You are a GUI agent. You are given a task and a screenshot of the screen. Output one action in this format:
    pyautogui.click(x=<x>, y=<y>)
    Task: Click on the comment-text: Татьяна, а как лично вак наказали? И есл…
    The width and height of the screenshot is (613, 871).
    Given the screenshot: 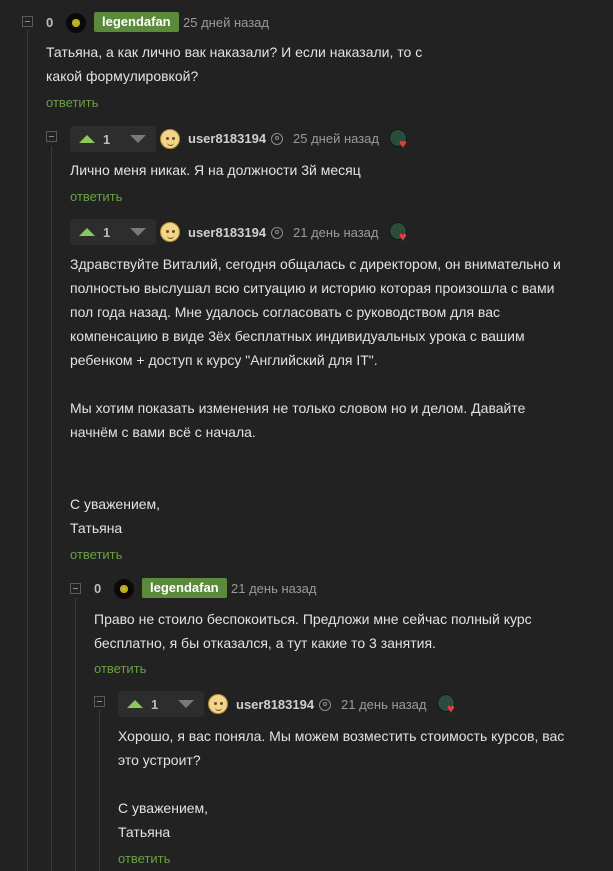 What is the action you would take?
    pyautogui.click(x=234, y=64)
    